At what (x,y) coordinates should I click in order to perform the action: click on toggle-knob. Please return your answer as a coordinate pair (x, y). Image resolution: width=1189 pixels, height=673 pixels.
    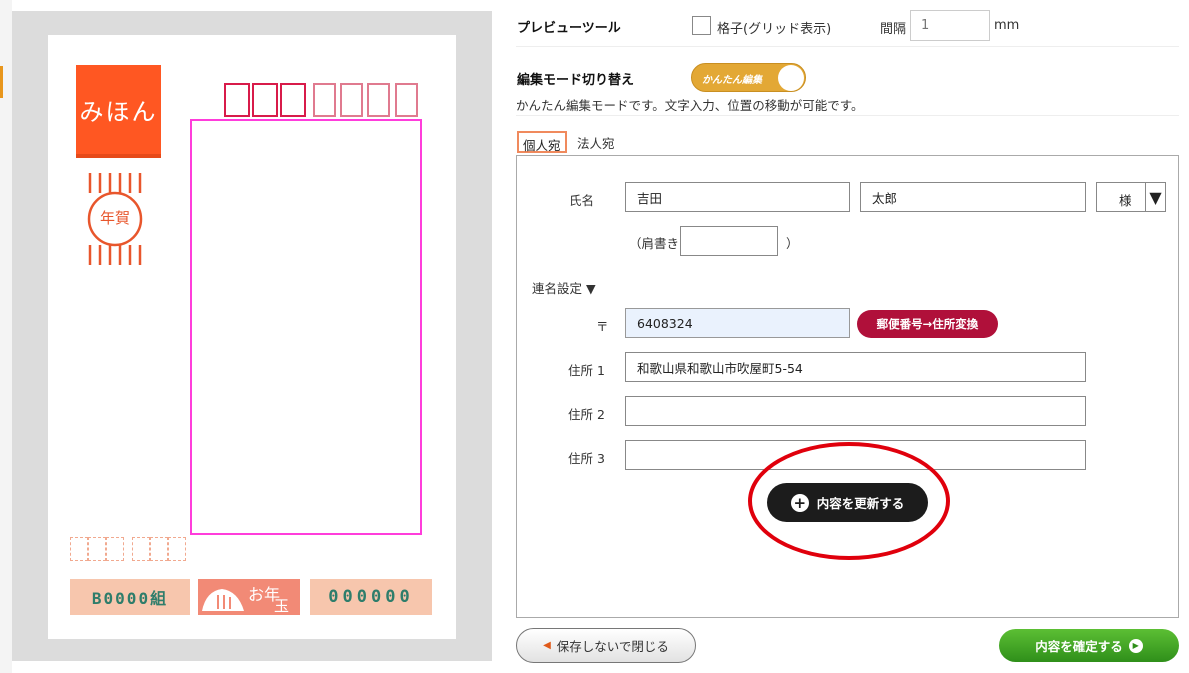
    Looking at the image, I should click on (791, 78).